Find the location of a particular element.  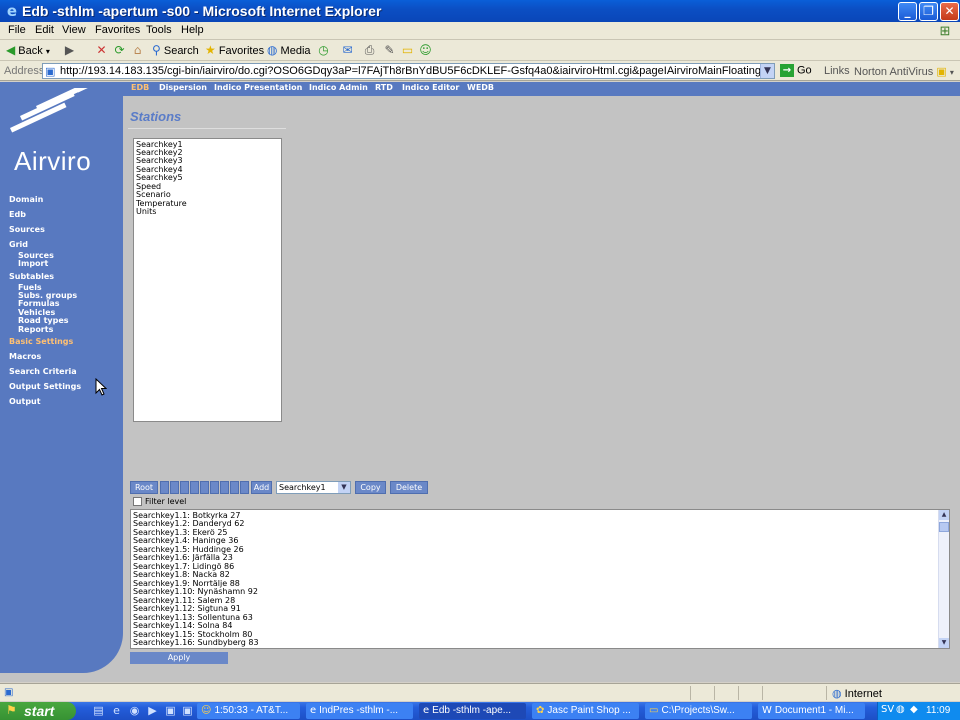

tab-indico-admin: Indico Admin is located at coordinates (338, 87).